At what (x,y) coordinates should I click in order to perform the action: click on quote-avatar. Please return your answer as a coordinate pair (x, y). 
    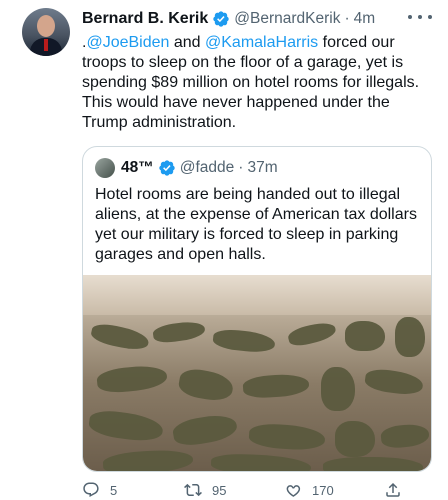
    Looking at the image, I should click on (105, 168).